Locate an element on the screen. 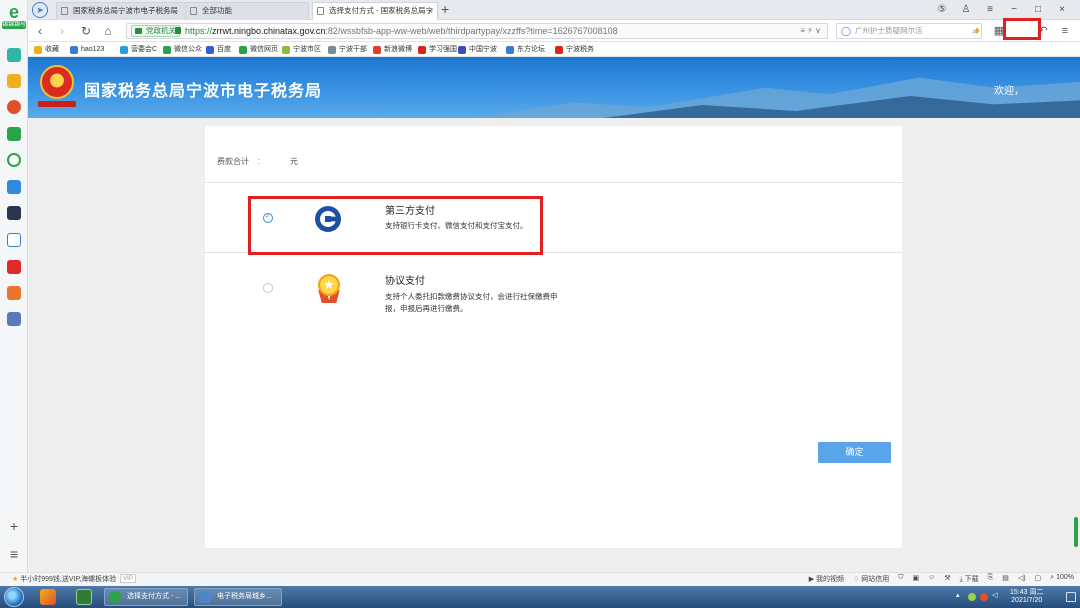 The image size is (1080, 608). folder-icon is located at coordinates (14, 134).